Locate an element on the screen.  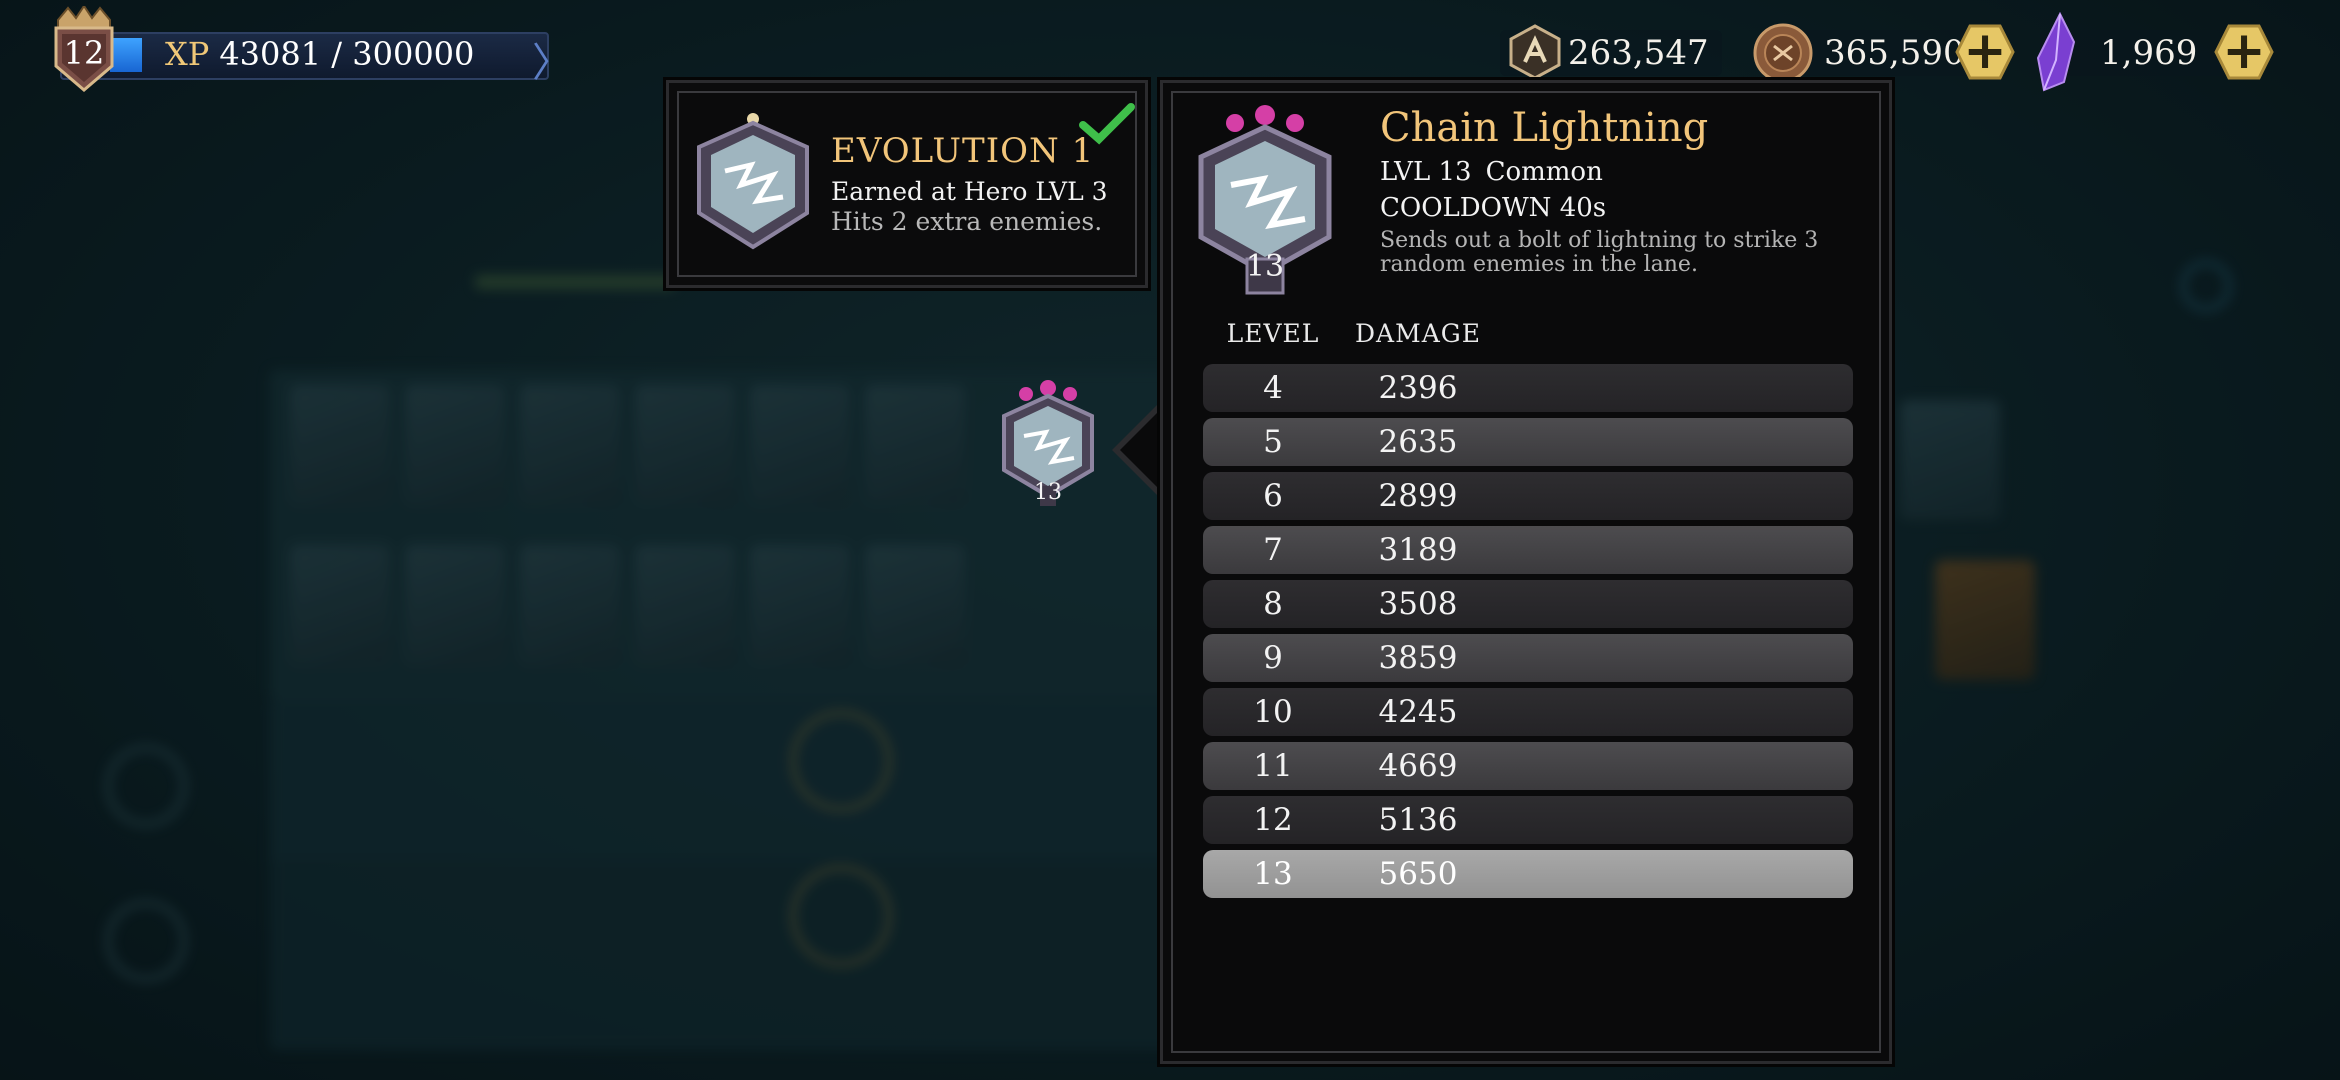
xp-value: 43081 / 300000 is located at coordinates (347, 54).